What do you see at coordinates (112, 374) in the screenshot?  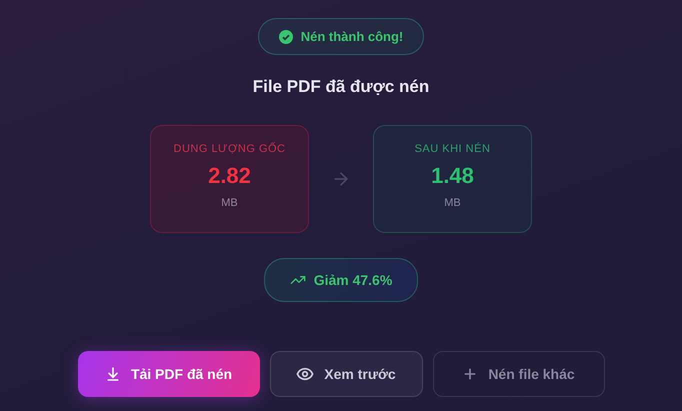 I see `download-icon` at bounding box center [112, 374].